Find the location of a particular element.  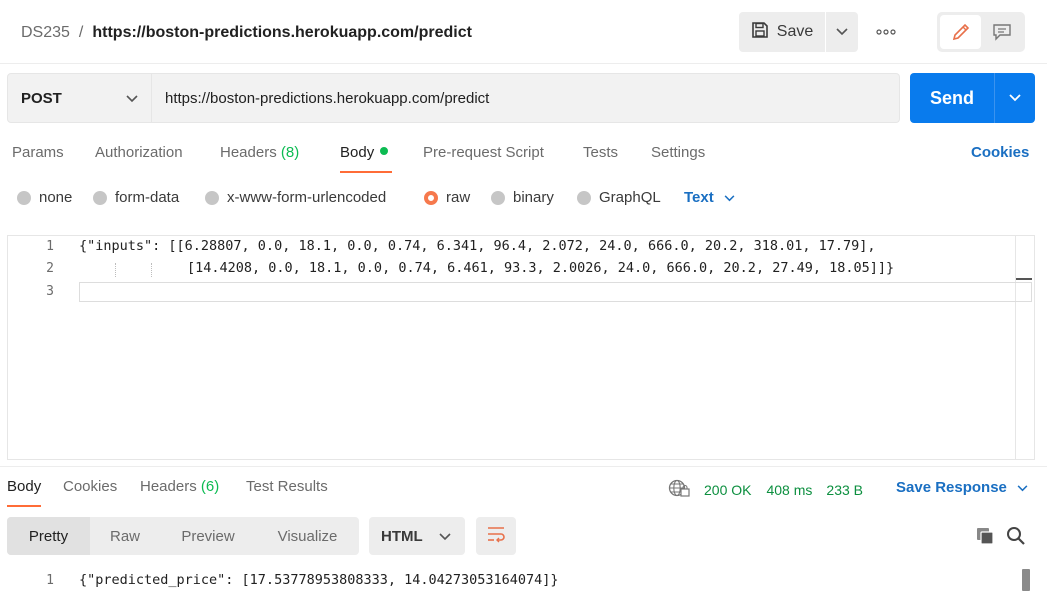

body-language-value: Text is located at coordinates (699, 197).